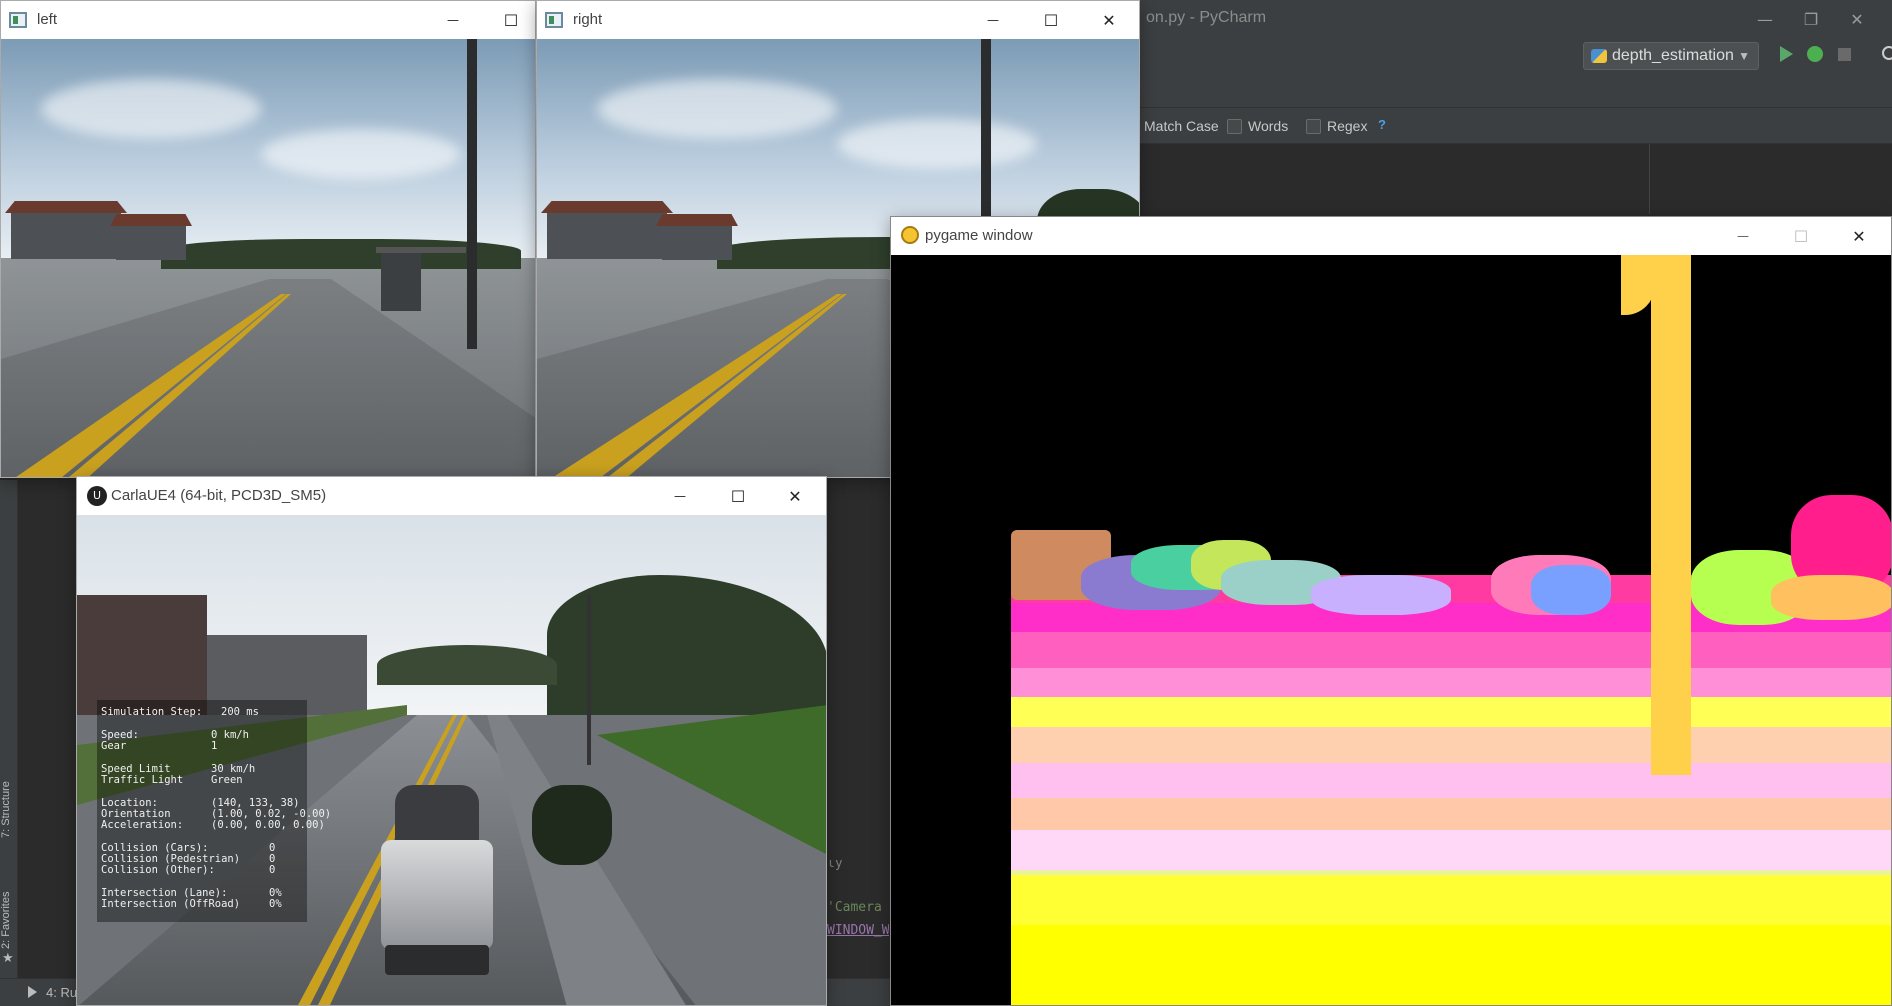 Image resolution: width=1892 pixels, height=1006 pixels. Describe the element at coordinates (9, 729) in the screenshot. I see `left-tool-strip: 7: Structure 2: Favorites ★` at that location.